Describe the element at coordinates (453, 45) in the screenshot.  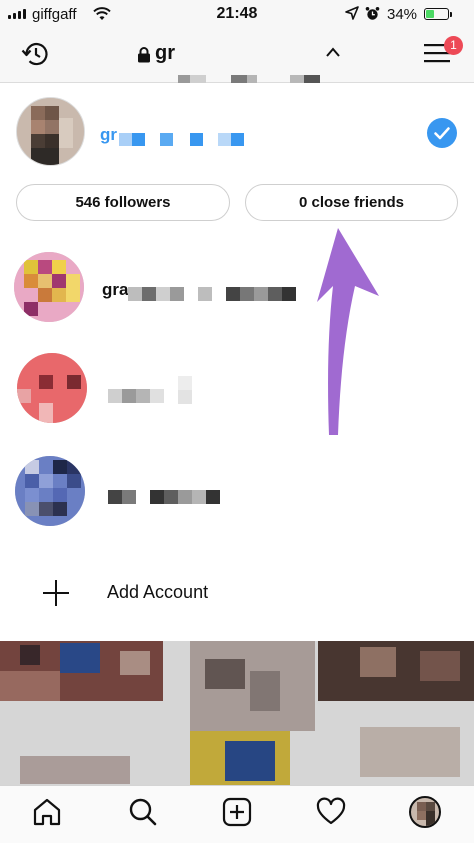
I see `notification-badge: 1` at that location.